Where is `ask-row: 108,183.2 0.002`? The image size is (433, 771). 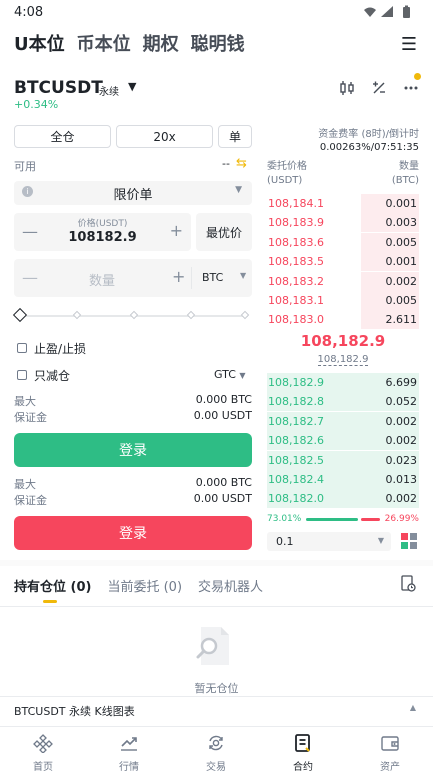
ask-row: 108,183.2 0.002 is located at coordinates (343, 281).